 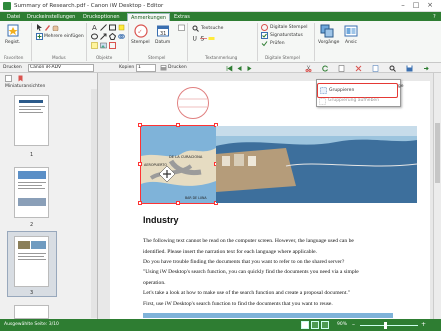 I want to click on text-search-label: Textsuche, so click(x=212, y=28).